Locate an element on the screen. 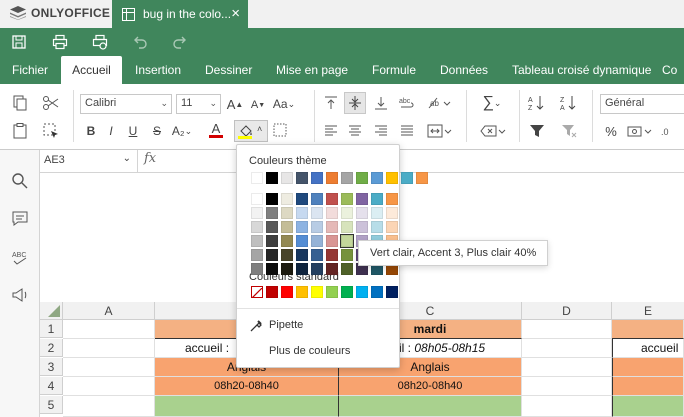  cell-e4 is located at coordinates (648, 386).